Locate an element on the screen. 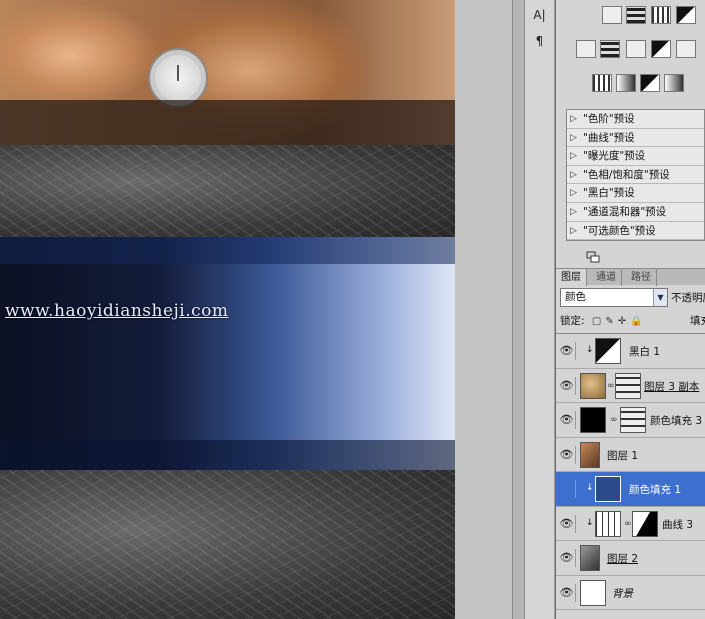  layer-name: 图层 1 is located at coordinates (623, 455).